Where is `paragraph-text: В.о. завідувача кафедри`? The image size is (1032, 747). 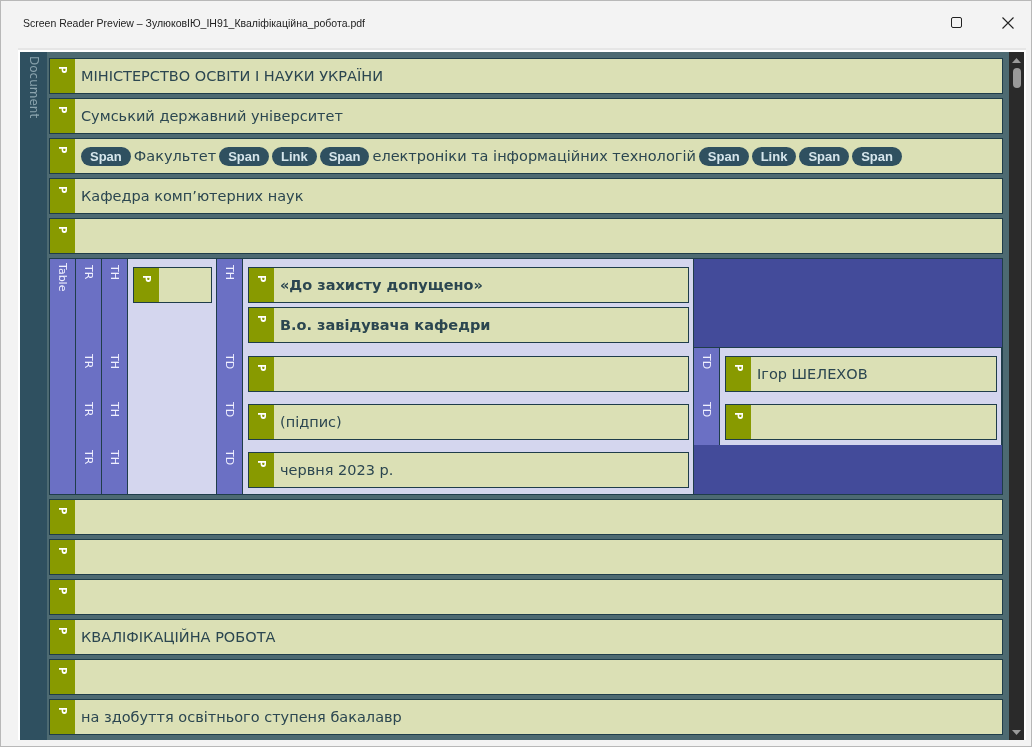
paragraph-text: В.о. завідувача кафедри is located at coordinates (385, 325).